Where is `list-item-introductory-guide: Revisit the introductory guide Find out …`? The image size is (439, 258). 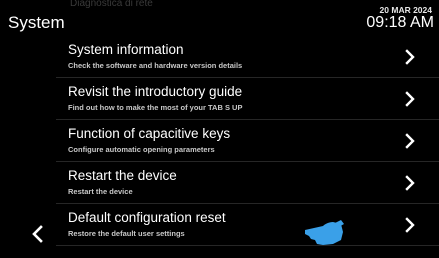
list-item-introductory-guide: Revisit the introductory guide Find out … is located at coordinates (247, 99).